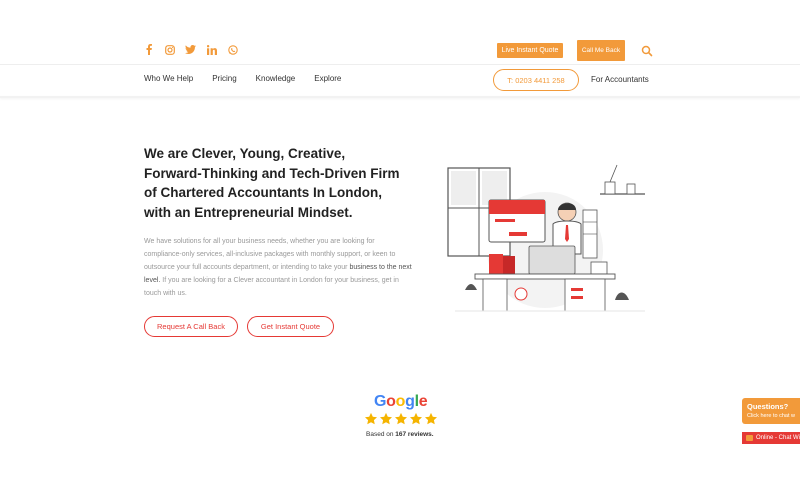 This screenshot has width=800, height=480. I want to click on instagram-icon, so click(169, 49).